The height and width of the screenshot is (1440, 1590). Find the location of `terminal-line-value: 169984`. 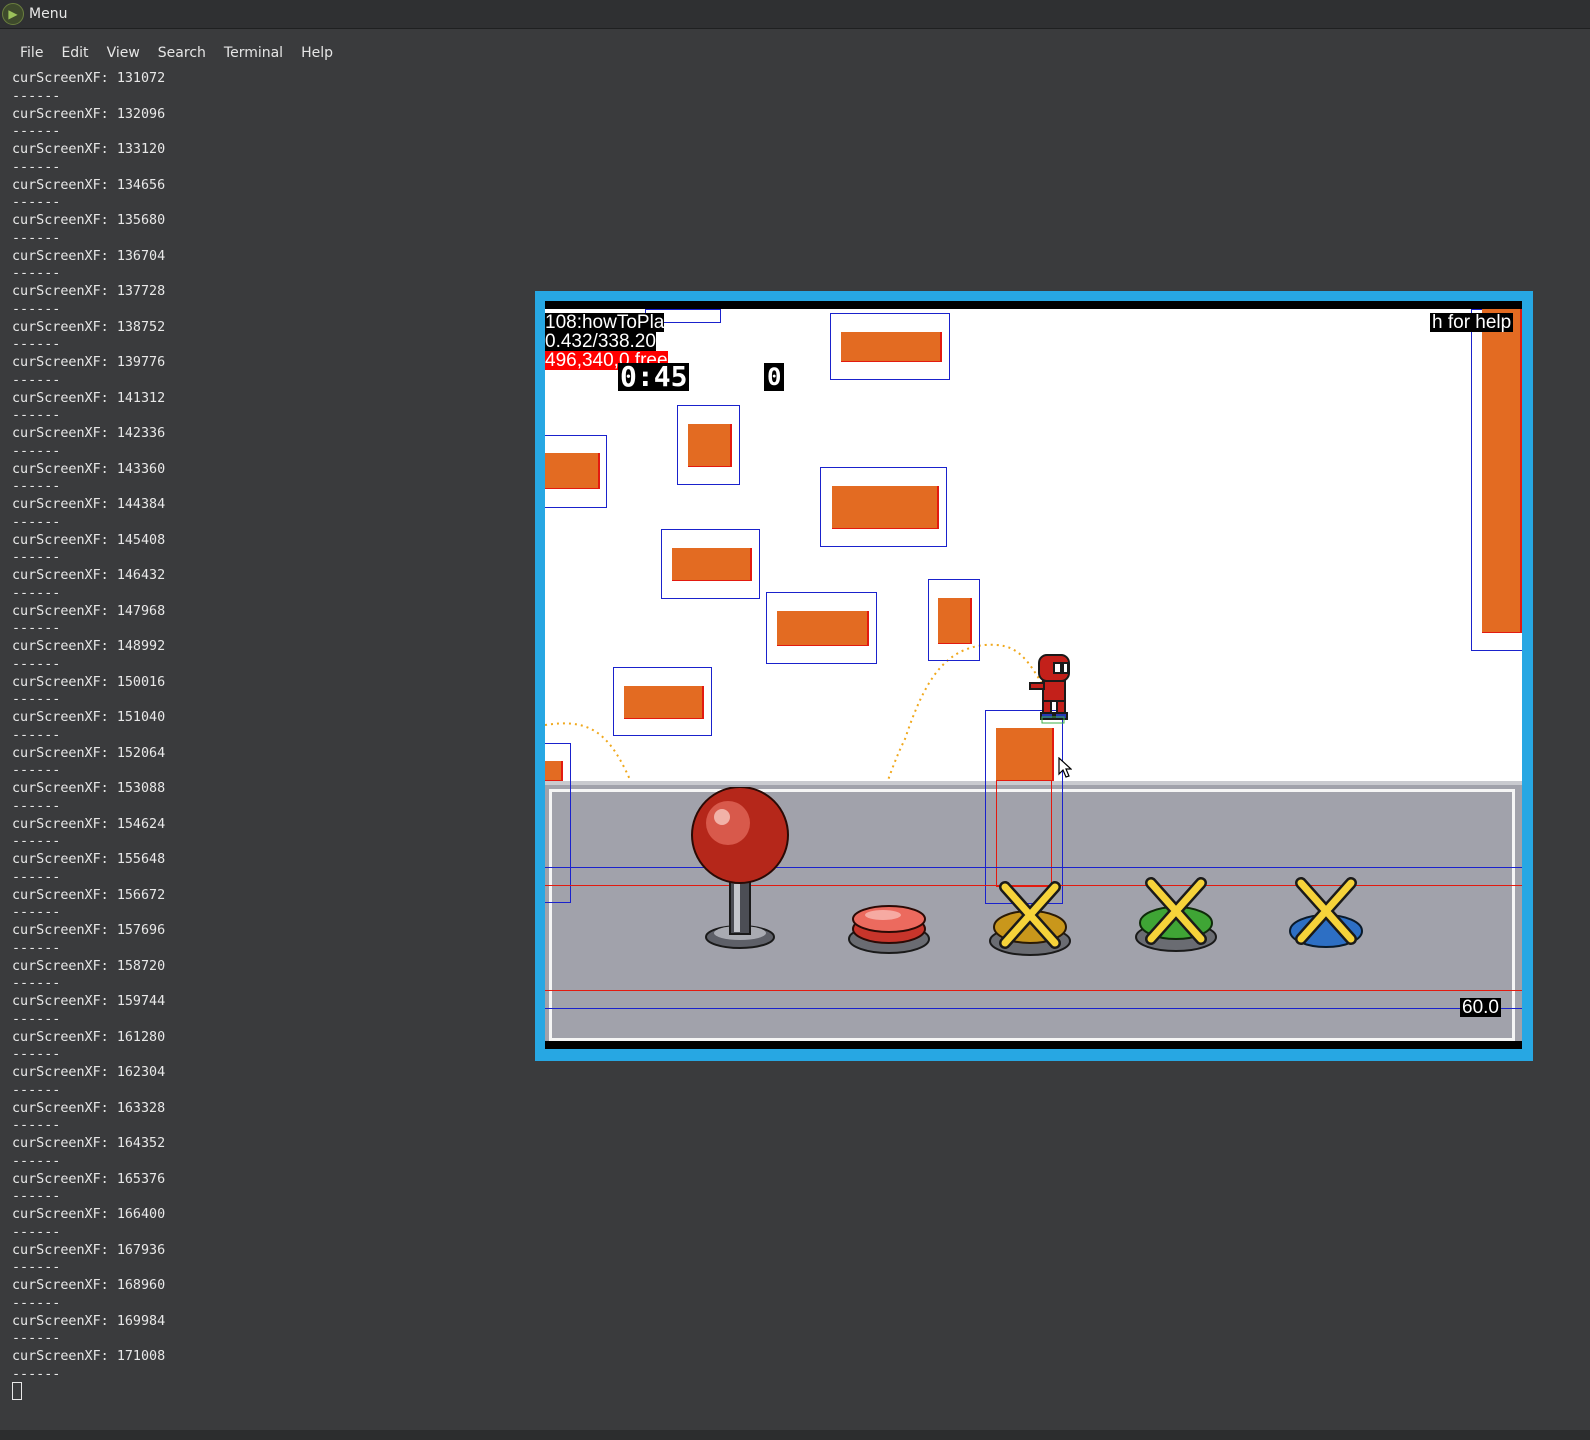

terminal-line-value: 169984 is located at coordinates (141, 1321).